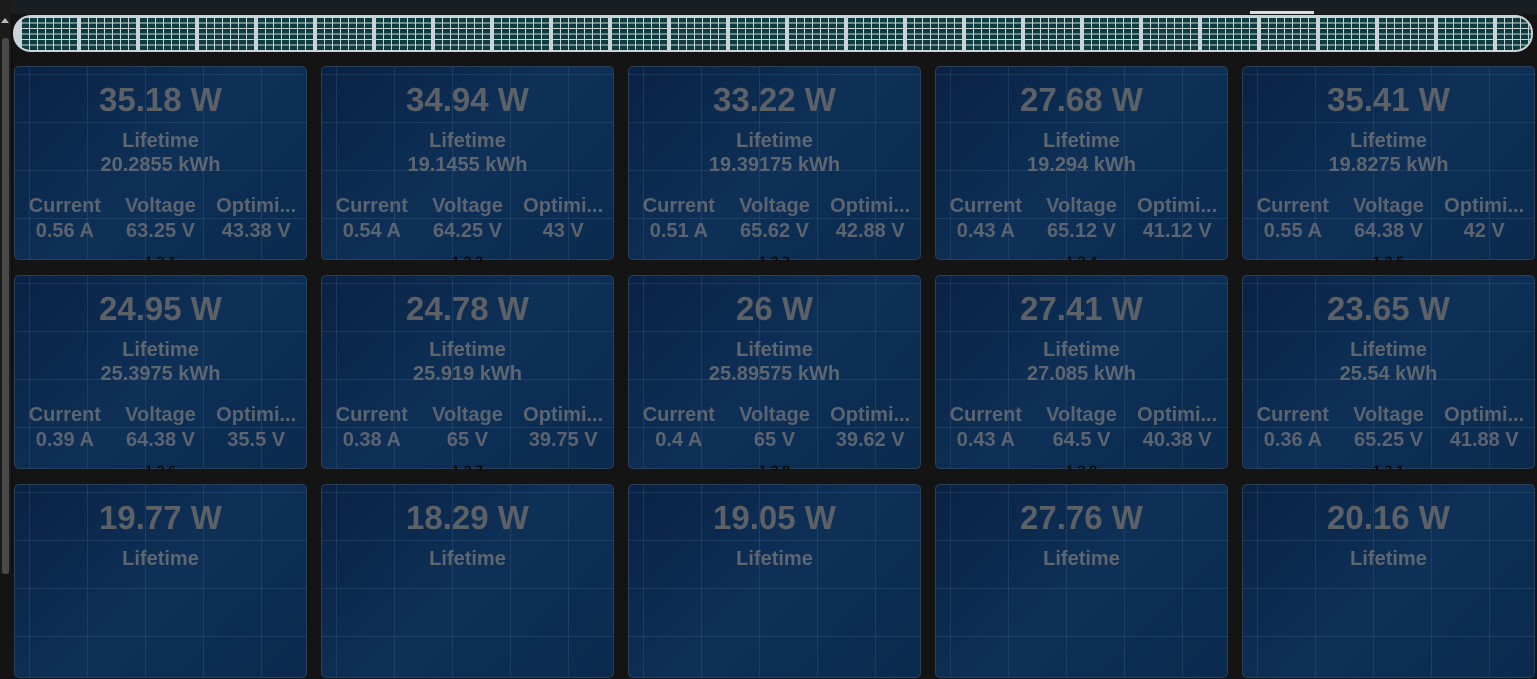 The image size is (1537, 679). What do you see at coordinates (774, 581) in the screenshot?
I see `solar-panel-card: 19.05 W Lifetime` at bounding box center [774, 581].